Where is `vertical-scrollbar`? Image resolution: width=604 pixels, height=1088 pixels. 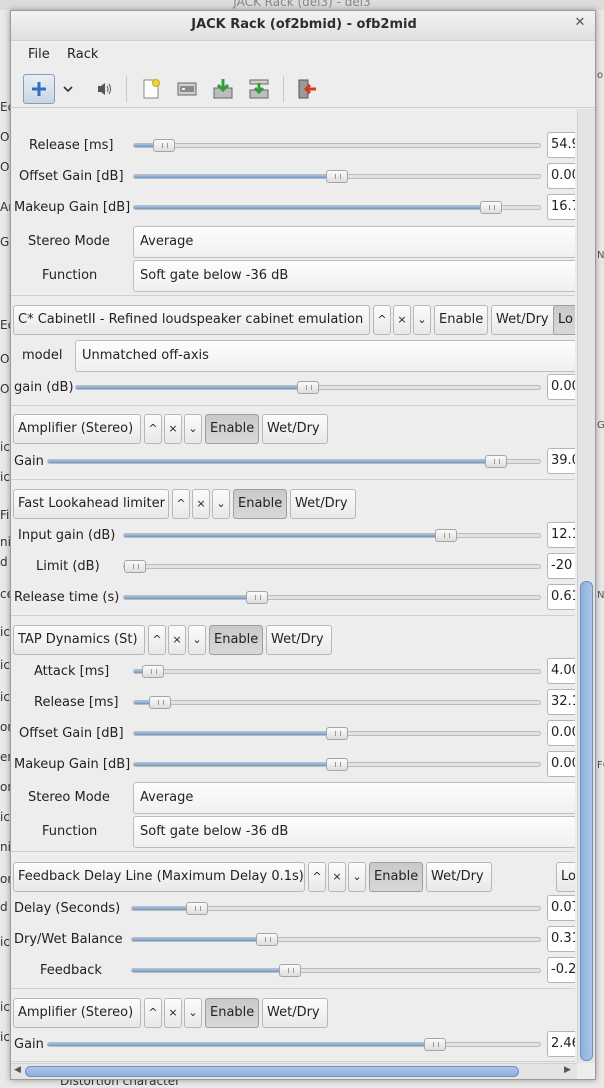 vertical-scrollbar is located at coordinates (586, 586).